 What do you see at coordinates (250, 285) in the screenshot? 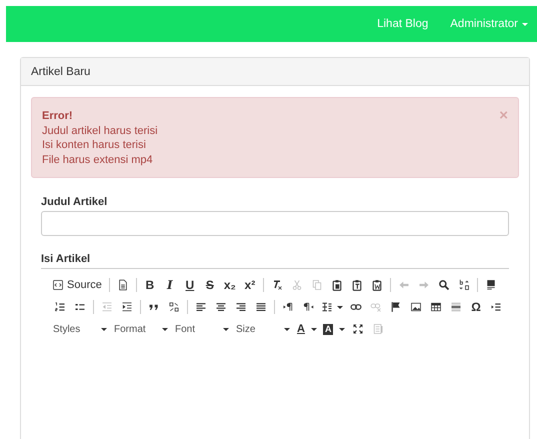
I see `format-button: x²` at bounding box center [250, 285].